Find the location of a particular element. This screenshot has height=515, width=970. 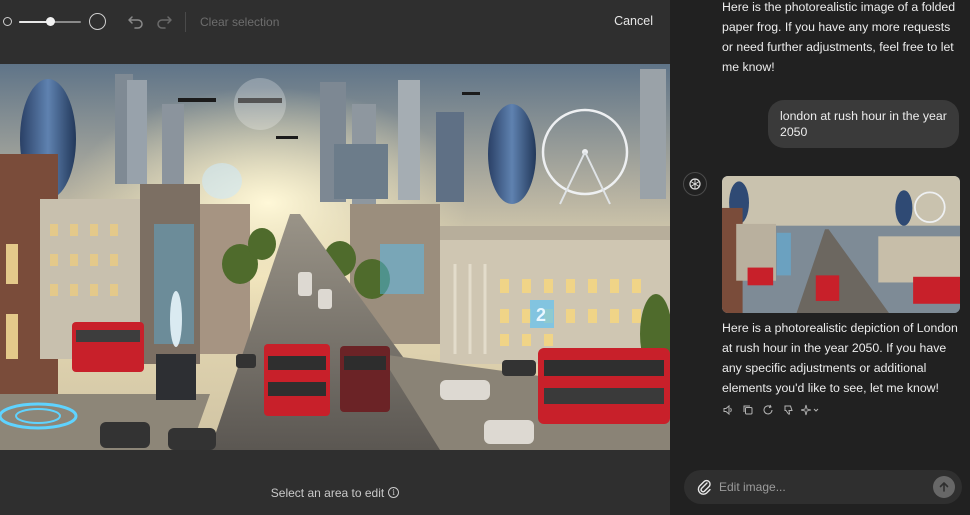

composer is located at coordinates (823, 487).